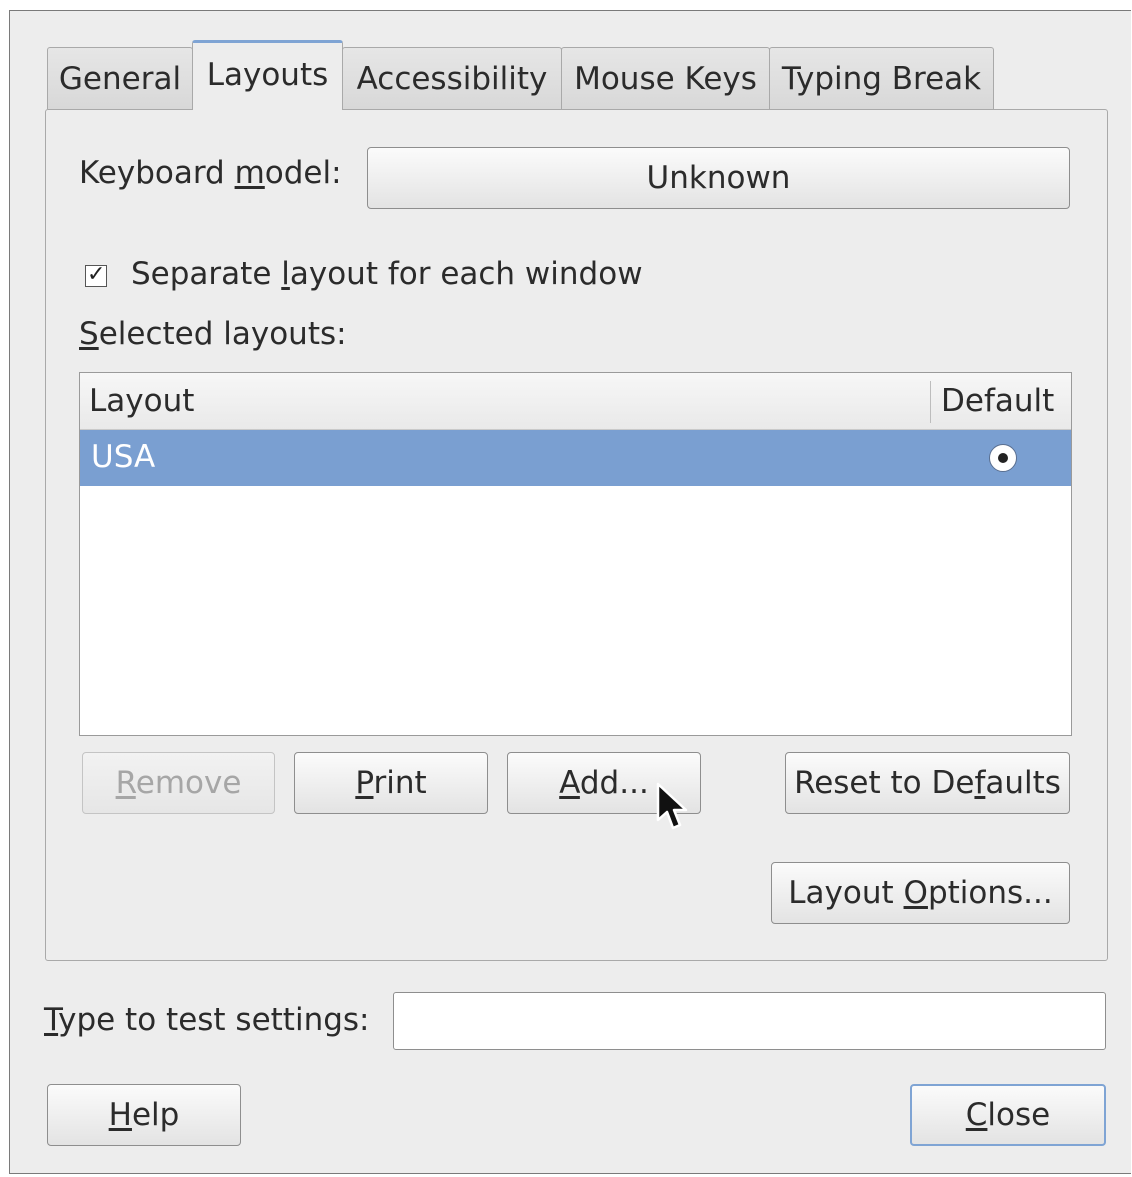 The height and width of the screenshot is (1177, 1132). I want to click on tab-typing-break: Typing Break, so click(881, 78).